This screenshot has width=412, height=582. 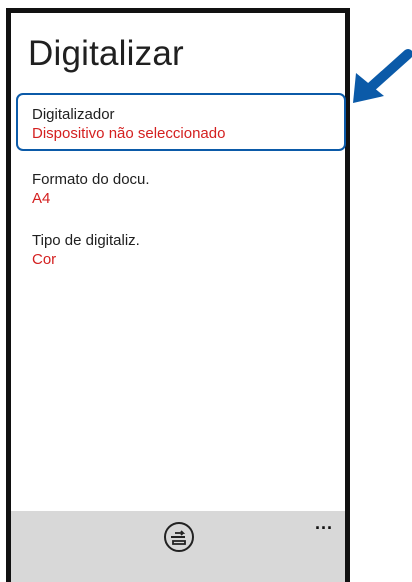 What do you see at coordinates (181, 122) in the screenshot?
I see `scanner-highlight-box` at bounding box center [181, 122].